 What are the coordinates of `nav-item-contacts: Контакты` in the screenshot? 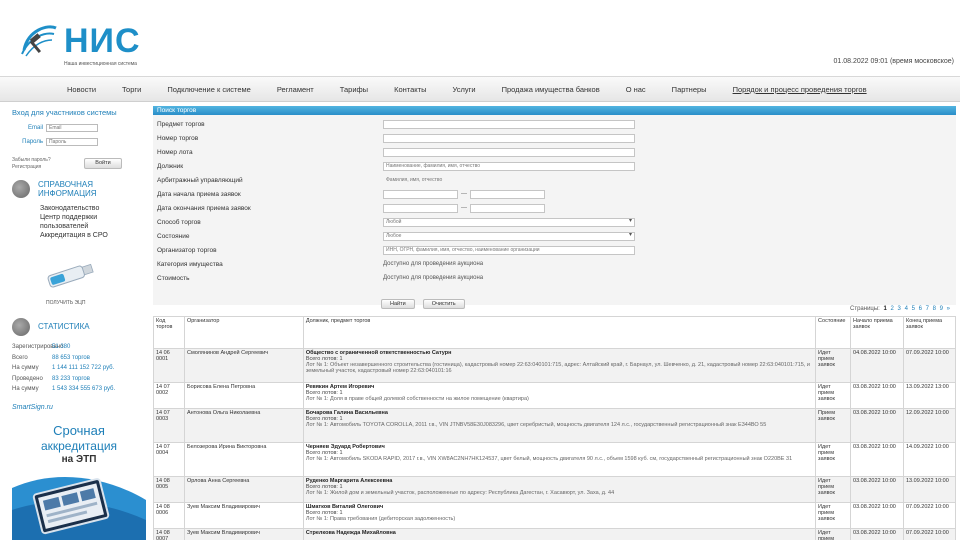 It's located at (410, 89).